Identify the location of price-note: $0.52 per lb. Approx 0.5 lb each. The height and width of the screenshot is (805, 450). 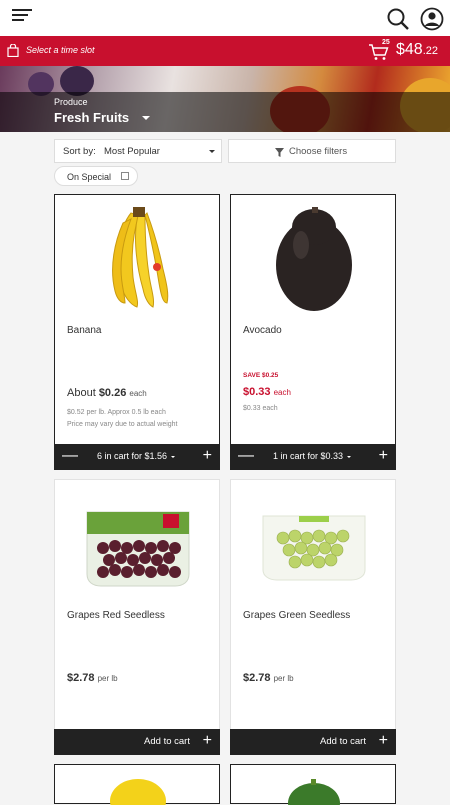
(116, 412).